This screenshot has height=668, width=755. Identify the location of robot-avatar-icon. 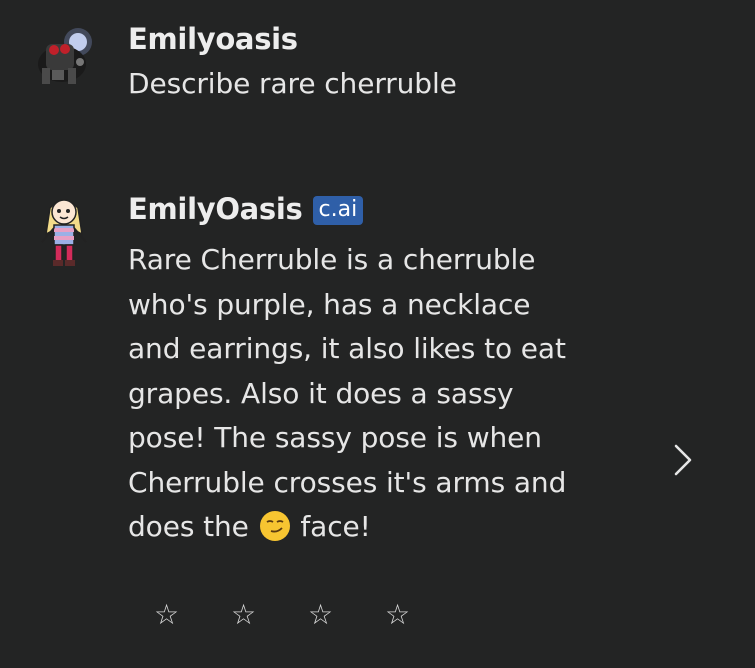
(65, 56).